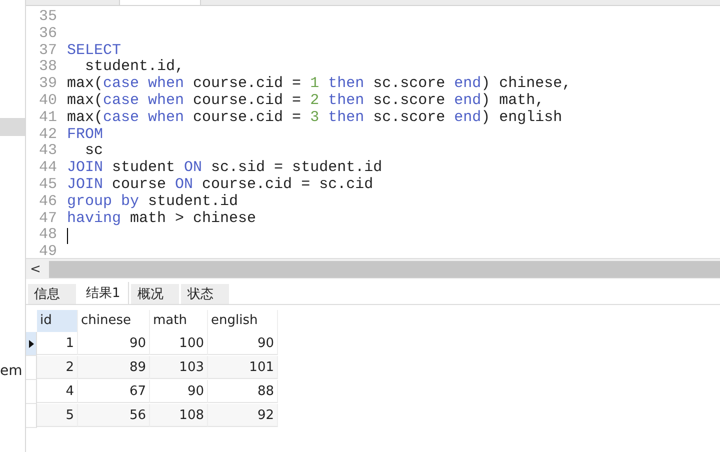  I want to click on code-line: FROM, so click(85, 135).